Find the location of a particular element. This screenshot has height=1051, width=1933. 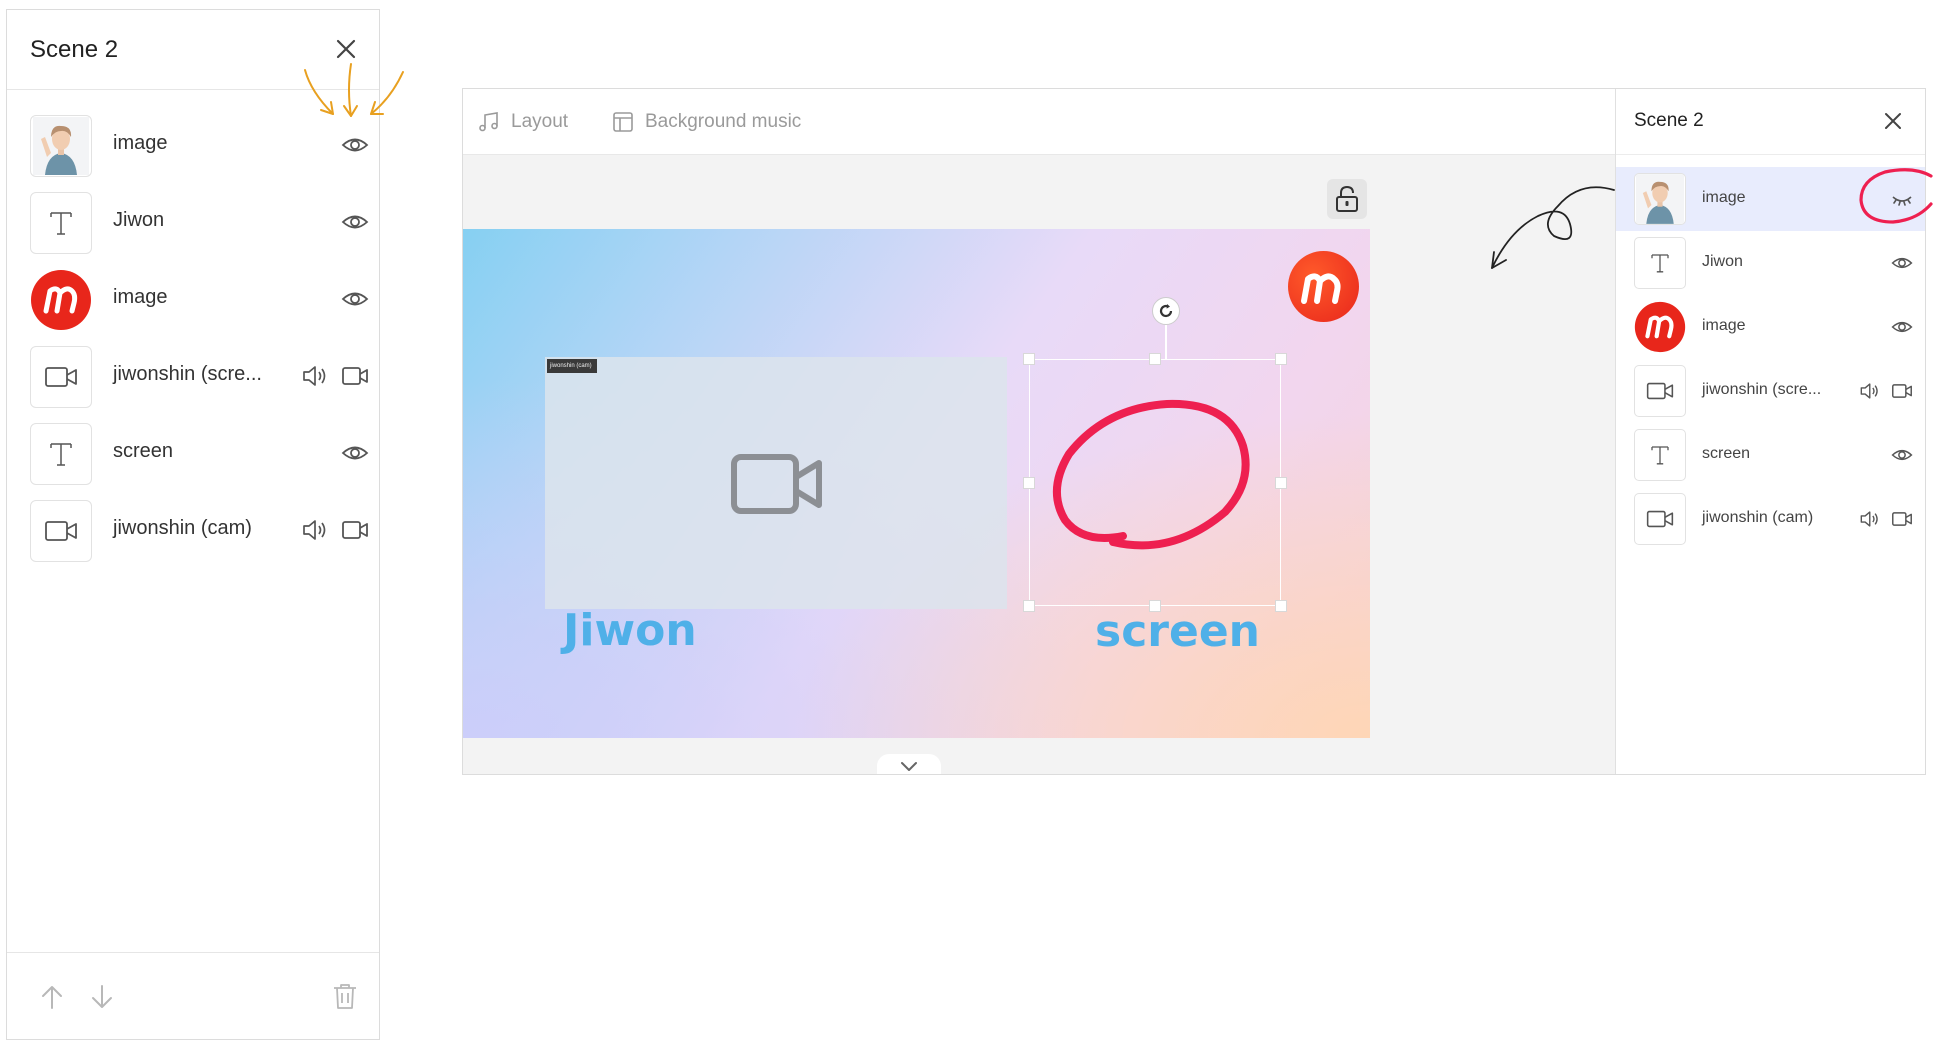

stage-logo-image is located at coordinates (1323, 286).